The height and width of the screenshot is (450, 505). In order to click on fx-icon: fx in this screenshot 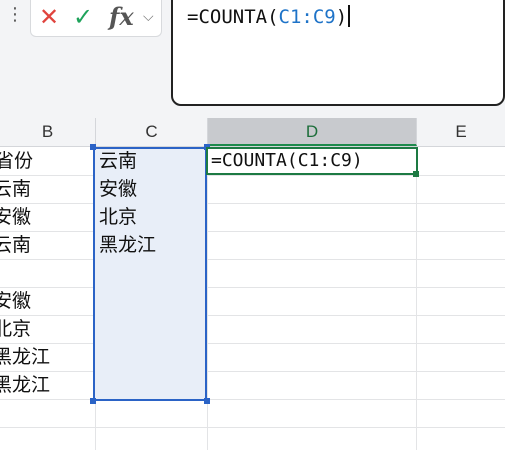, I will do `click(121, 17)`.